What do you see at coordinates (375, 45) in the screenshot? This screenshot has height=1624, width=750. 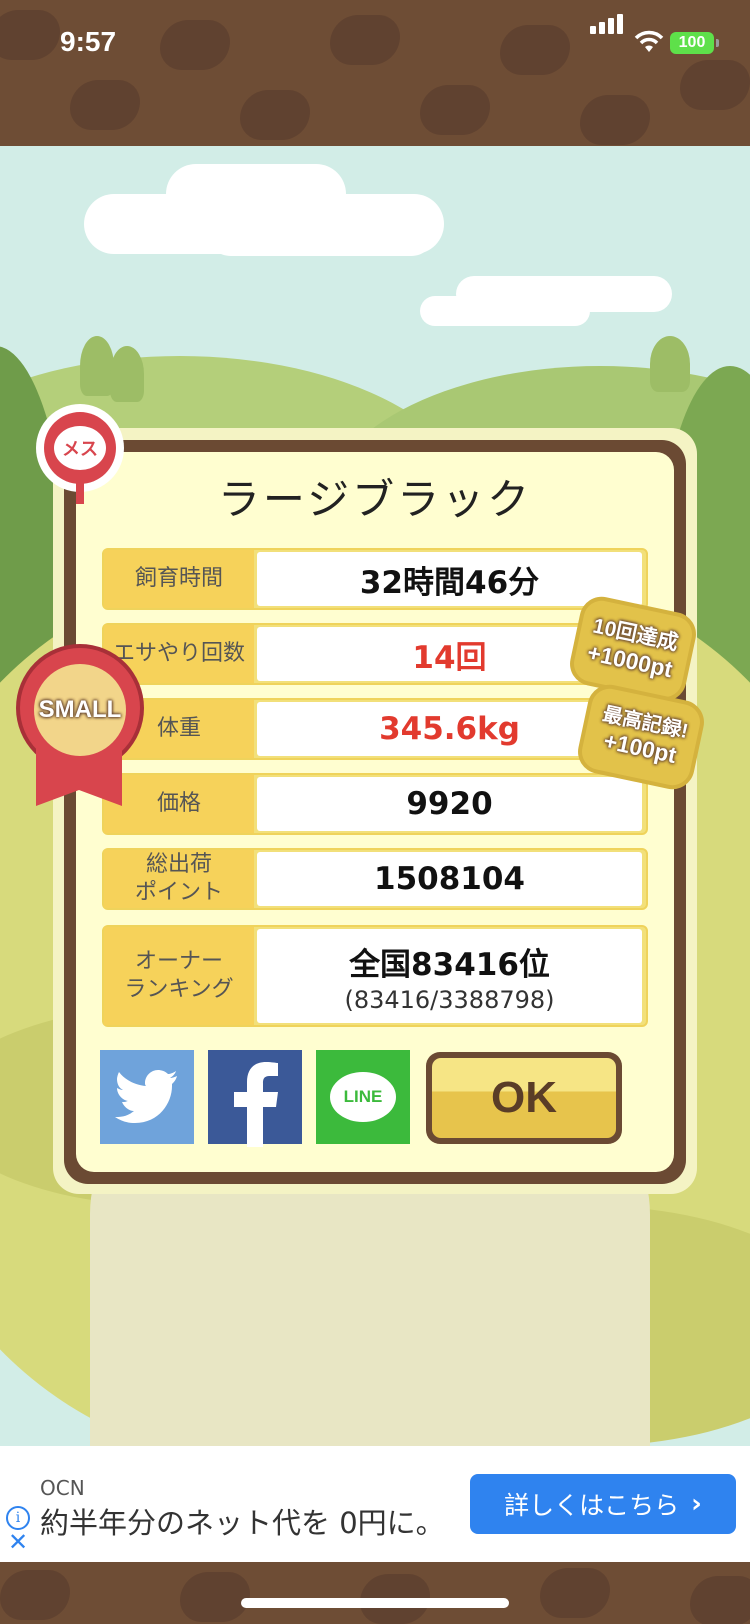 I see `status-bar: 9:57 100` at bounding box center [375, 45].